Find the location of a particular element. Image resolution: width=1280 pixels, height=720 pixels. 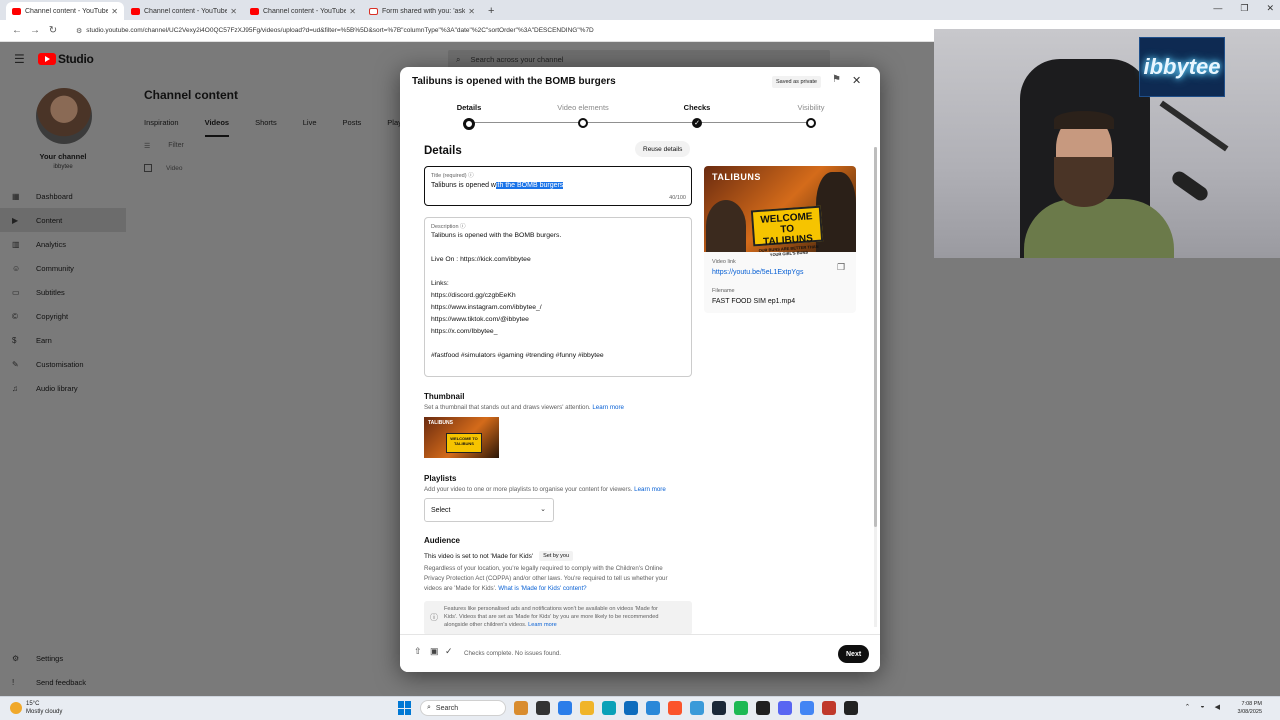

tab-shorts: Shorts is located at coordinates (266, 127).